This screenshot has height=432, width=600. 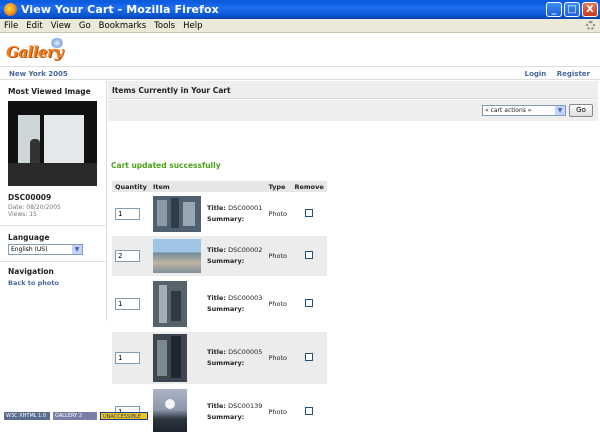 What do you see at coordinates (300, 26) in the screenshot?
I see `menu-bar: File Edit View Go Bookmarks Tools Help` at bounding box center [300, 26].